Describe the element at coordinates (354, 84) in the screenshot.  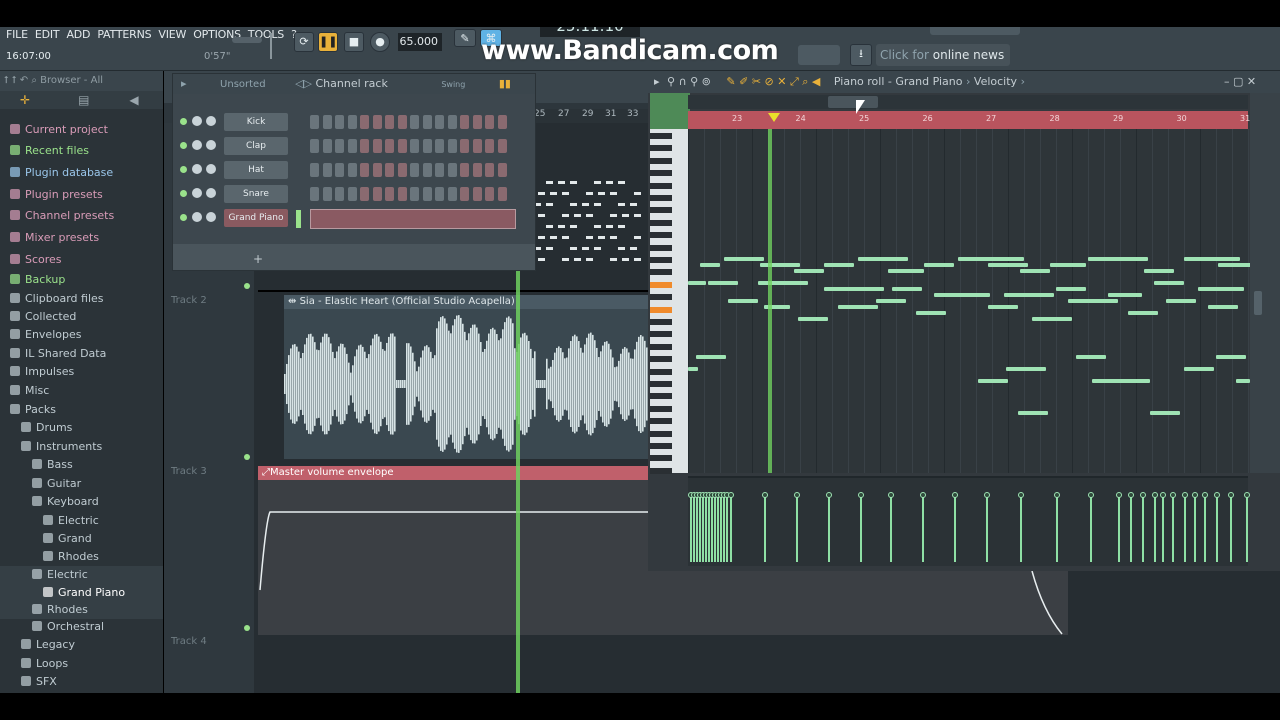
I see `channel-rack-titlebar: ▸ Unsorted ◁▷ Channel rack Swing ▮▮` at that location.